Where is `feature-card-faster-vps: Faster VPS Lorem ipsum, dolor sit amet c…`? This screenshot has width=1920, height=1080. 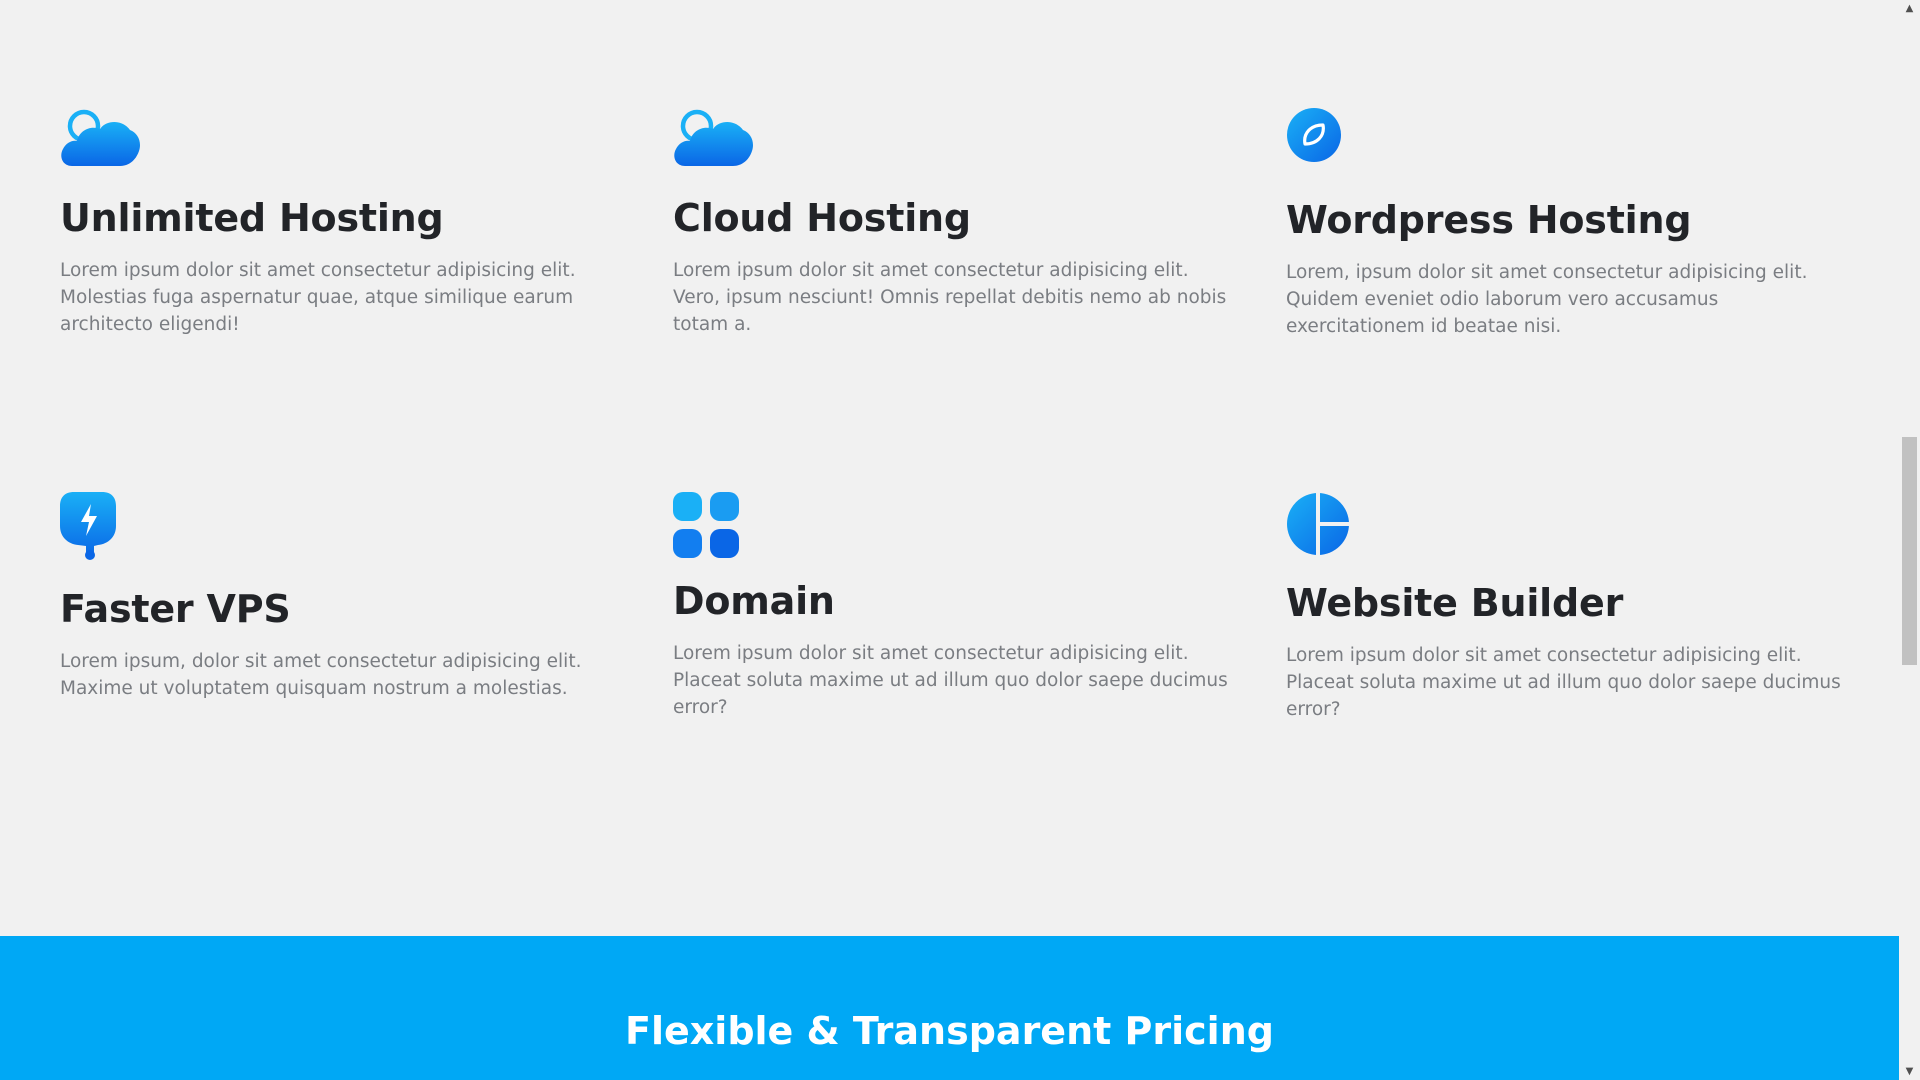 feature-card-faster-vps: Faster VPS Lorem ipsum, dolor sit amet c… is located at coordinates (340, 597).